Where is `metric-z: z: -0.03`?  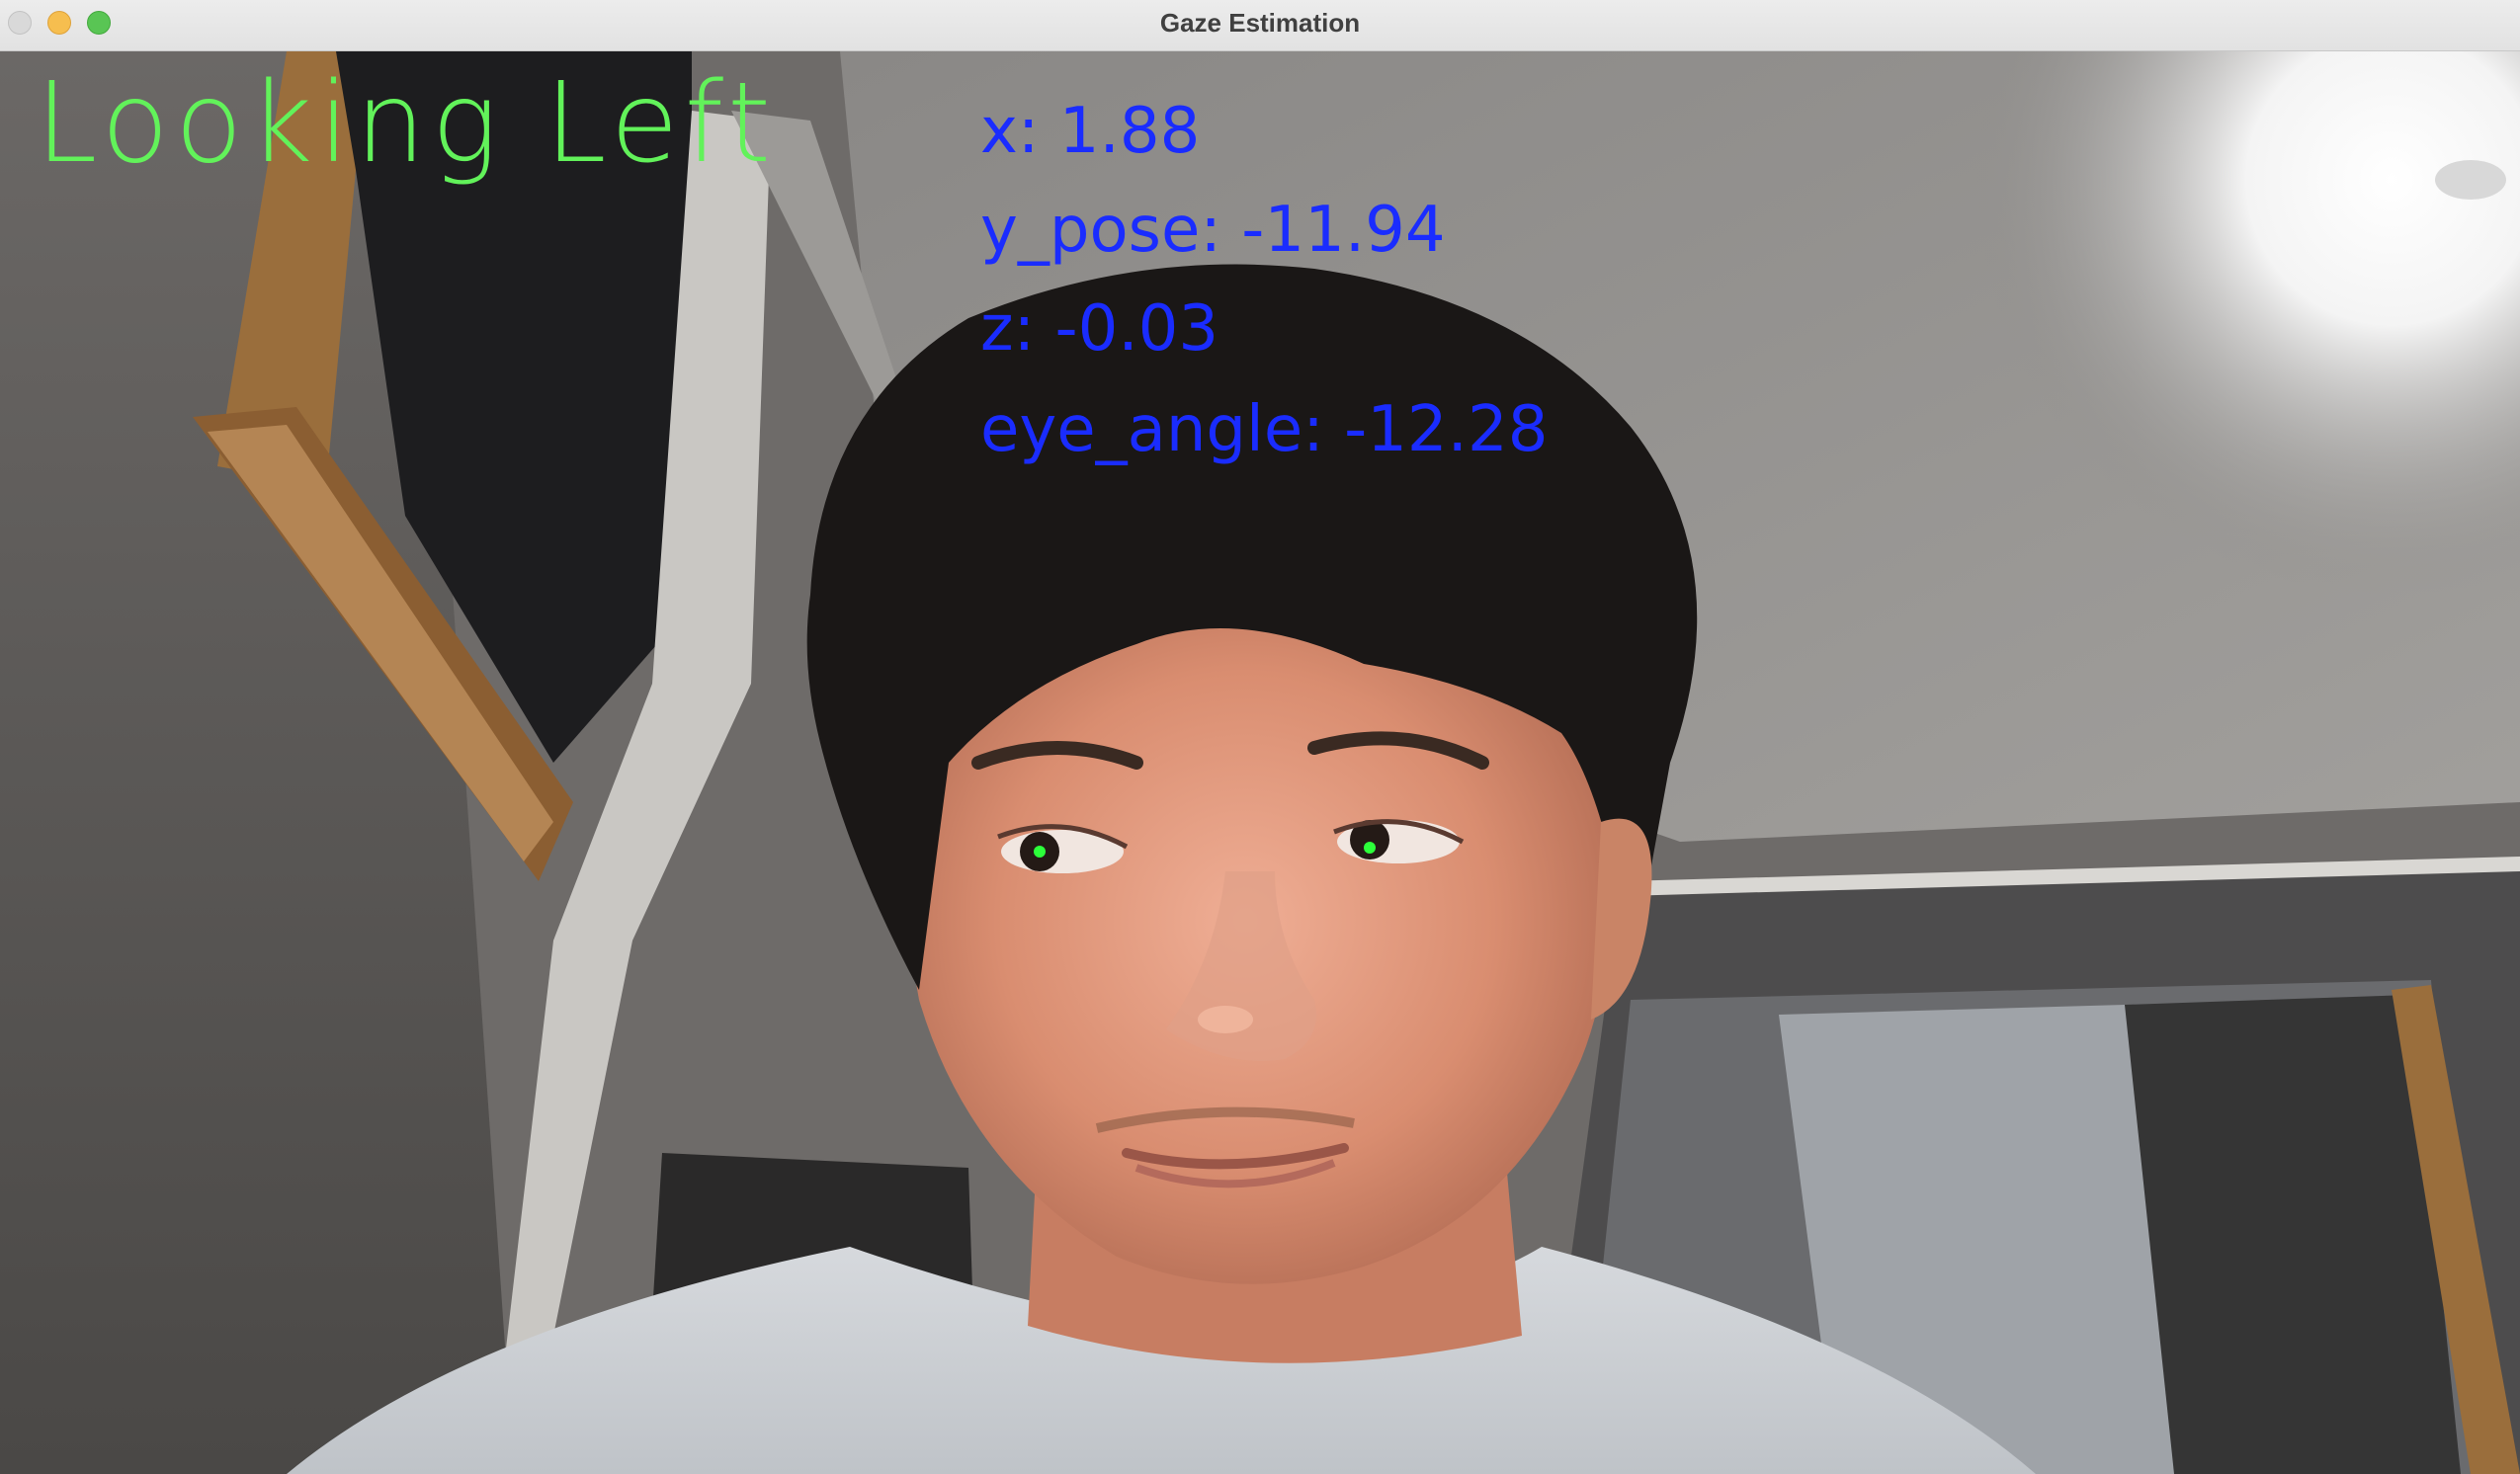 metric-z: z: -0.03 is located at coordinates (1099, 329).